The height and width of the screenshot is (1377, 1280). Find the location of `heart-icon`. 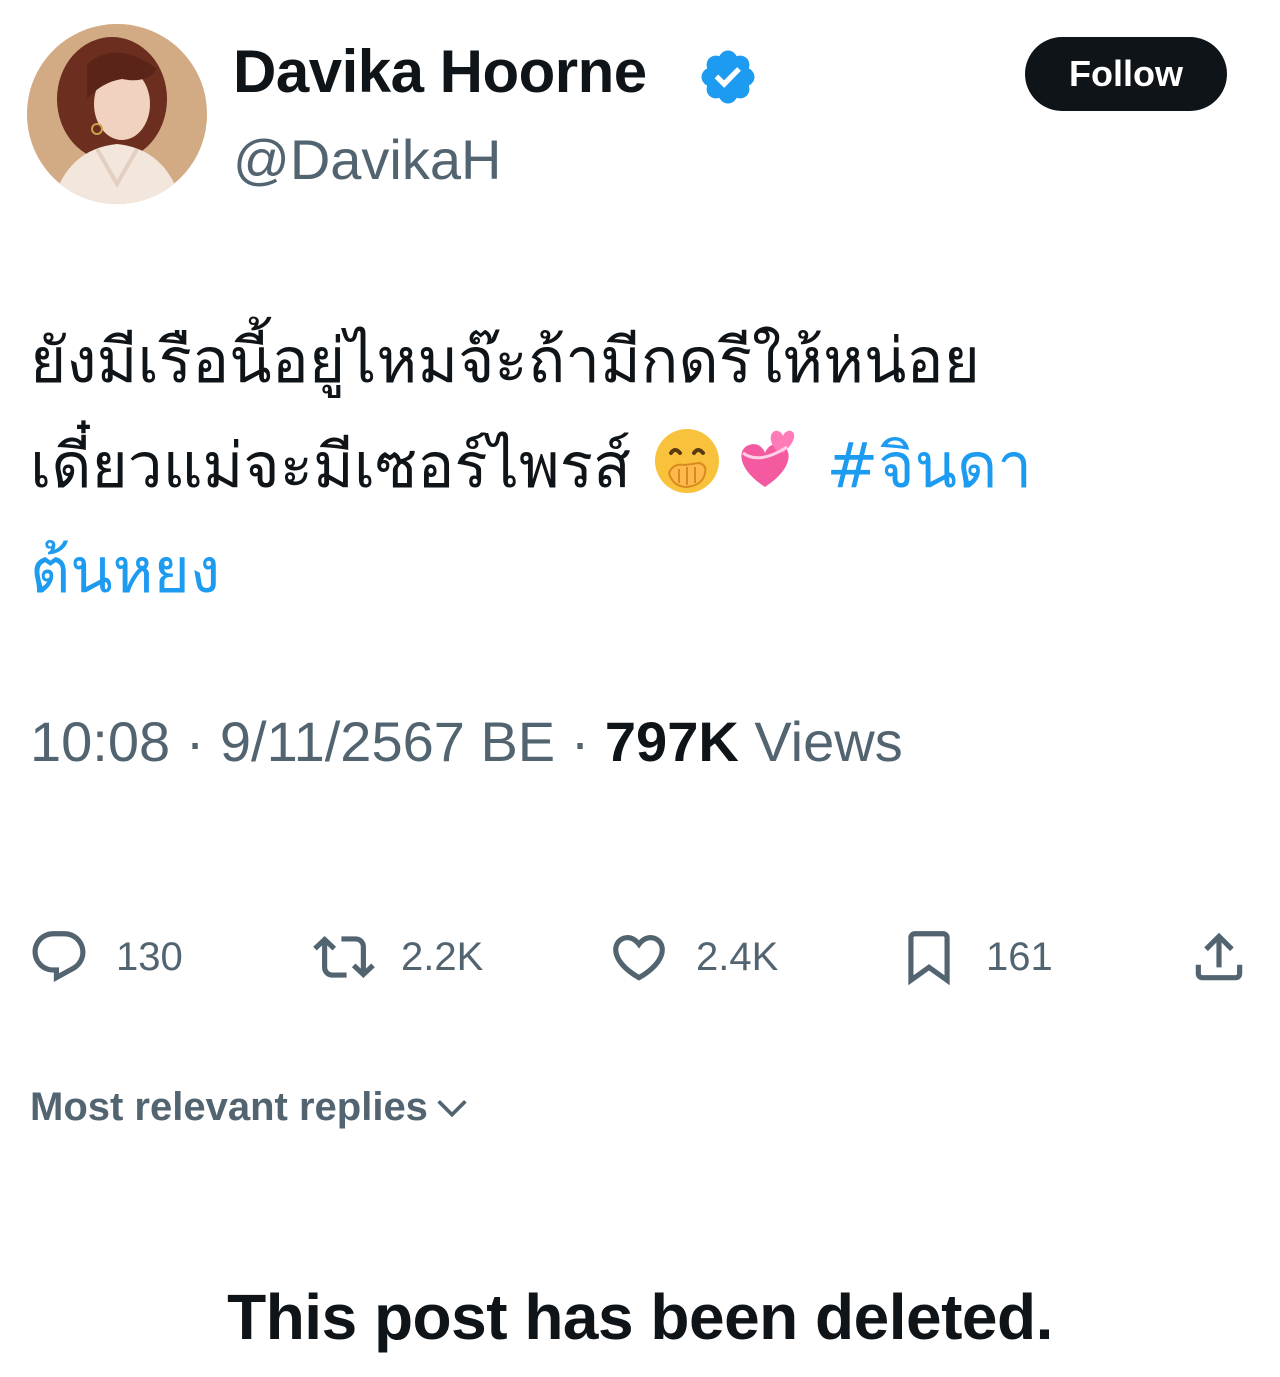

heart-icon is located at coordinates (639, 958).